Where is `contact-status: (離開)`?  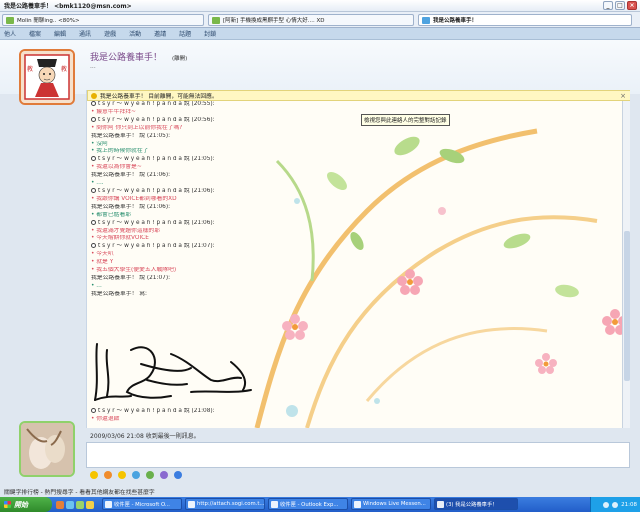 contact-status: (離開) is located at coordinates (180, 59).